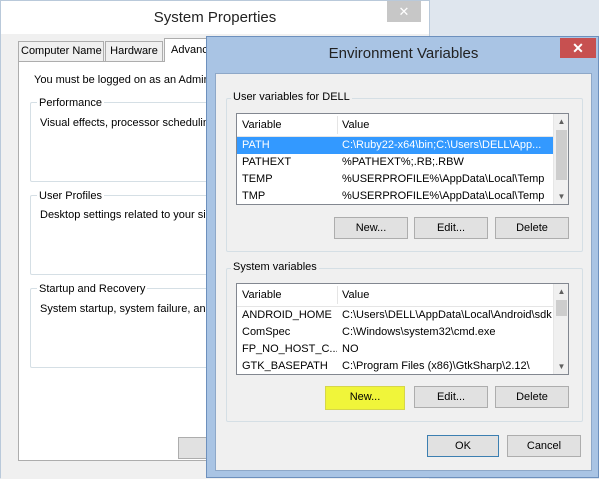 Image resolution: width=599 pixels, height=479 pixels. What do you see at coordinates (126, 215) in the screenshot?
I see `user-profiles-description: Desktop settings related to your sig` at bounding box center [126, 215].